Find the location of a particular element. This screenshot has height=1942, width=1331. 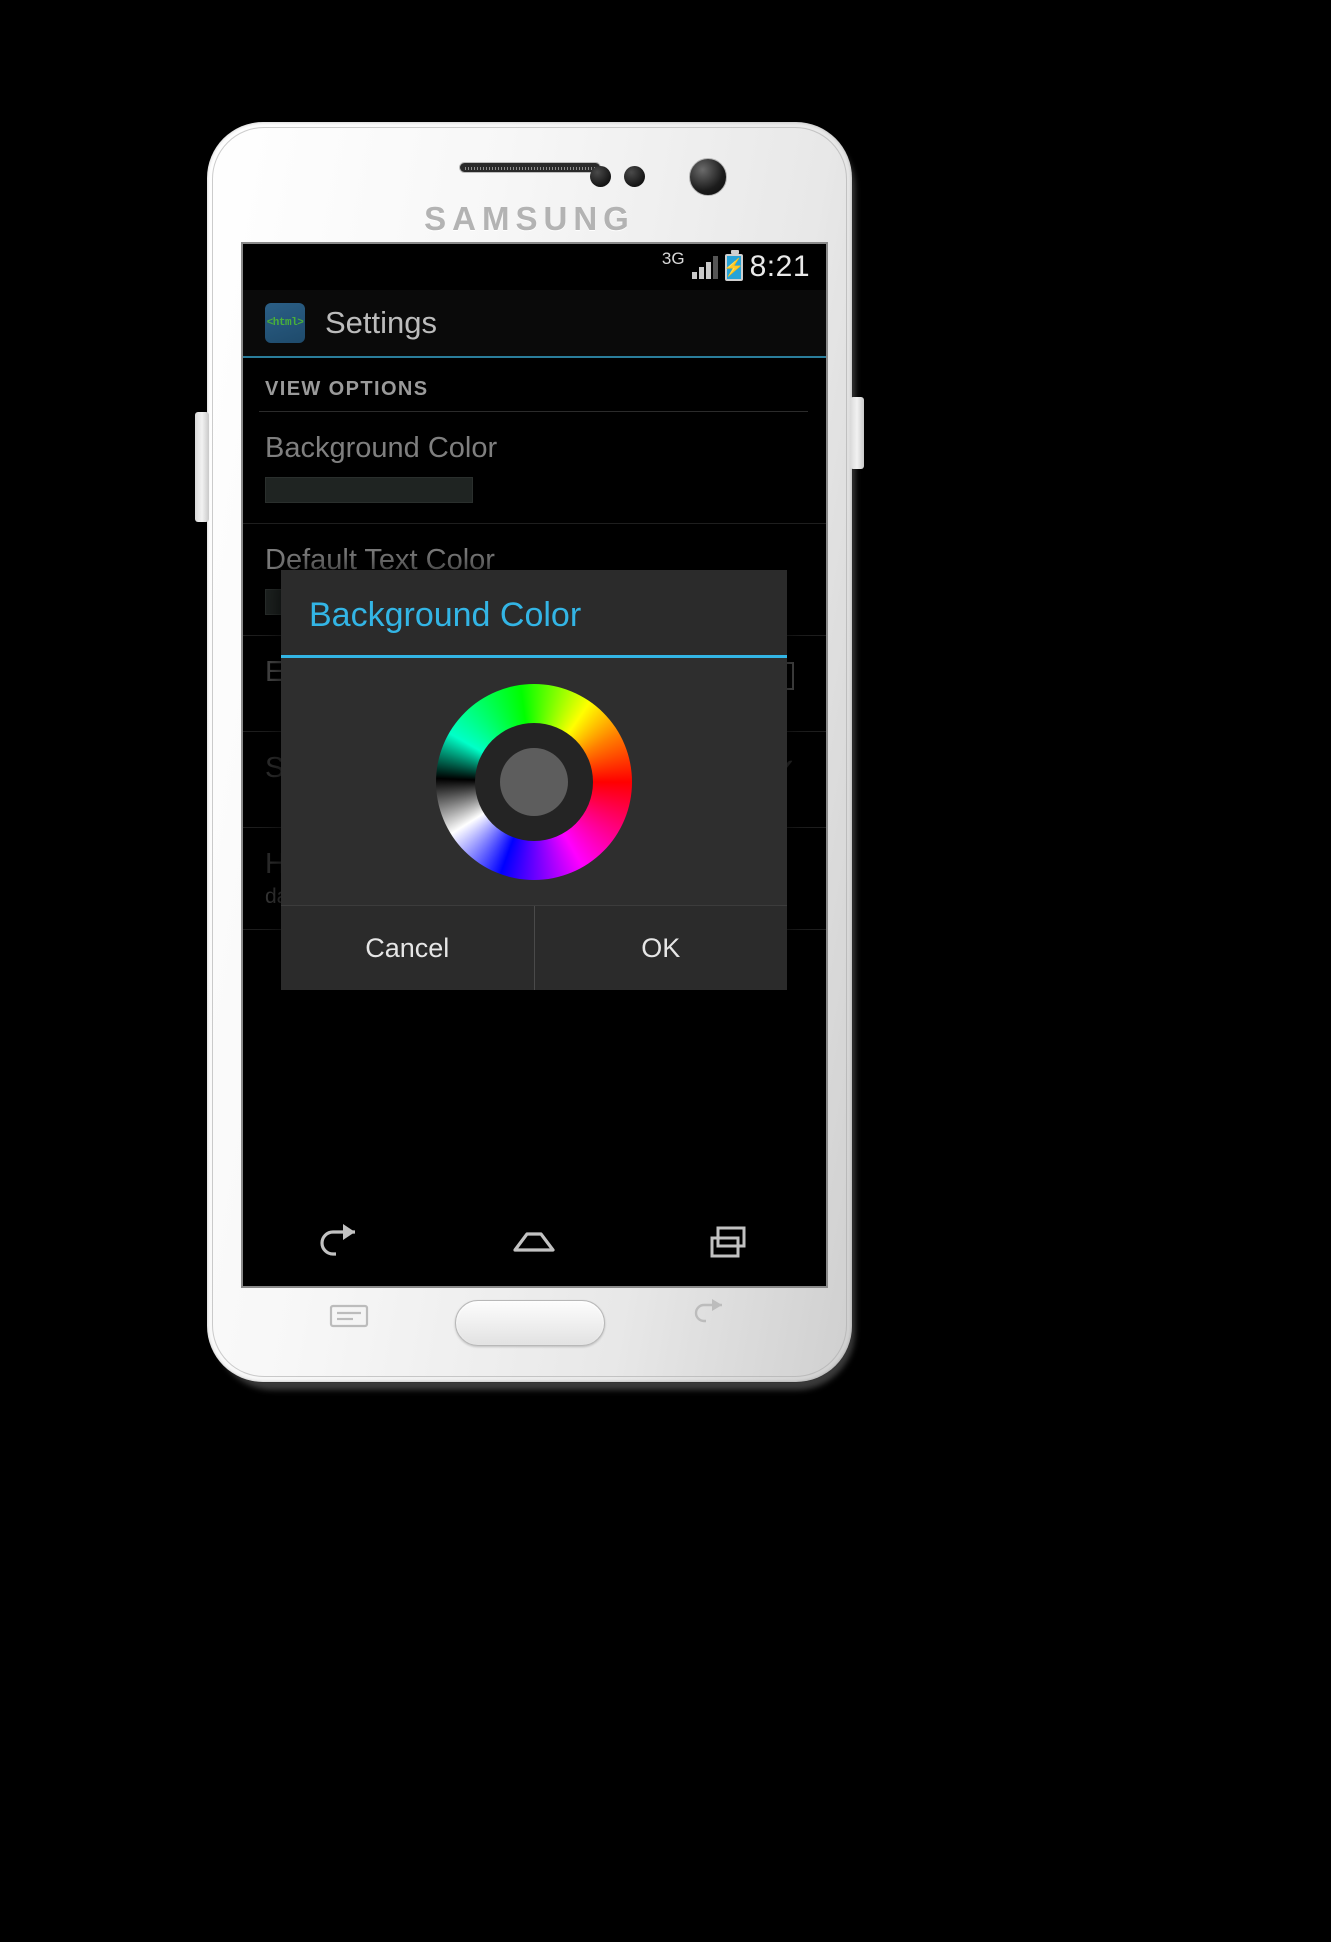

home-hardware-button is located at coordinates (529, 1323).